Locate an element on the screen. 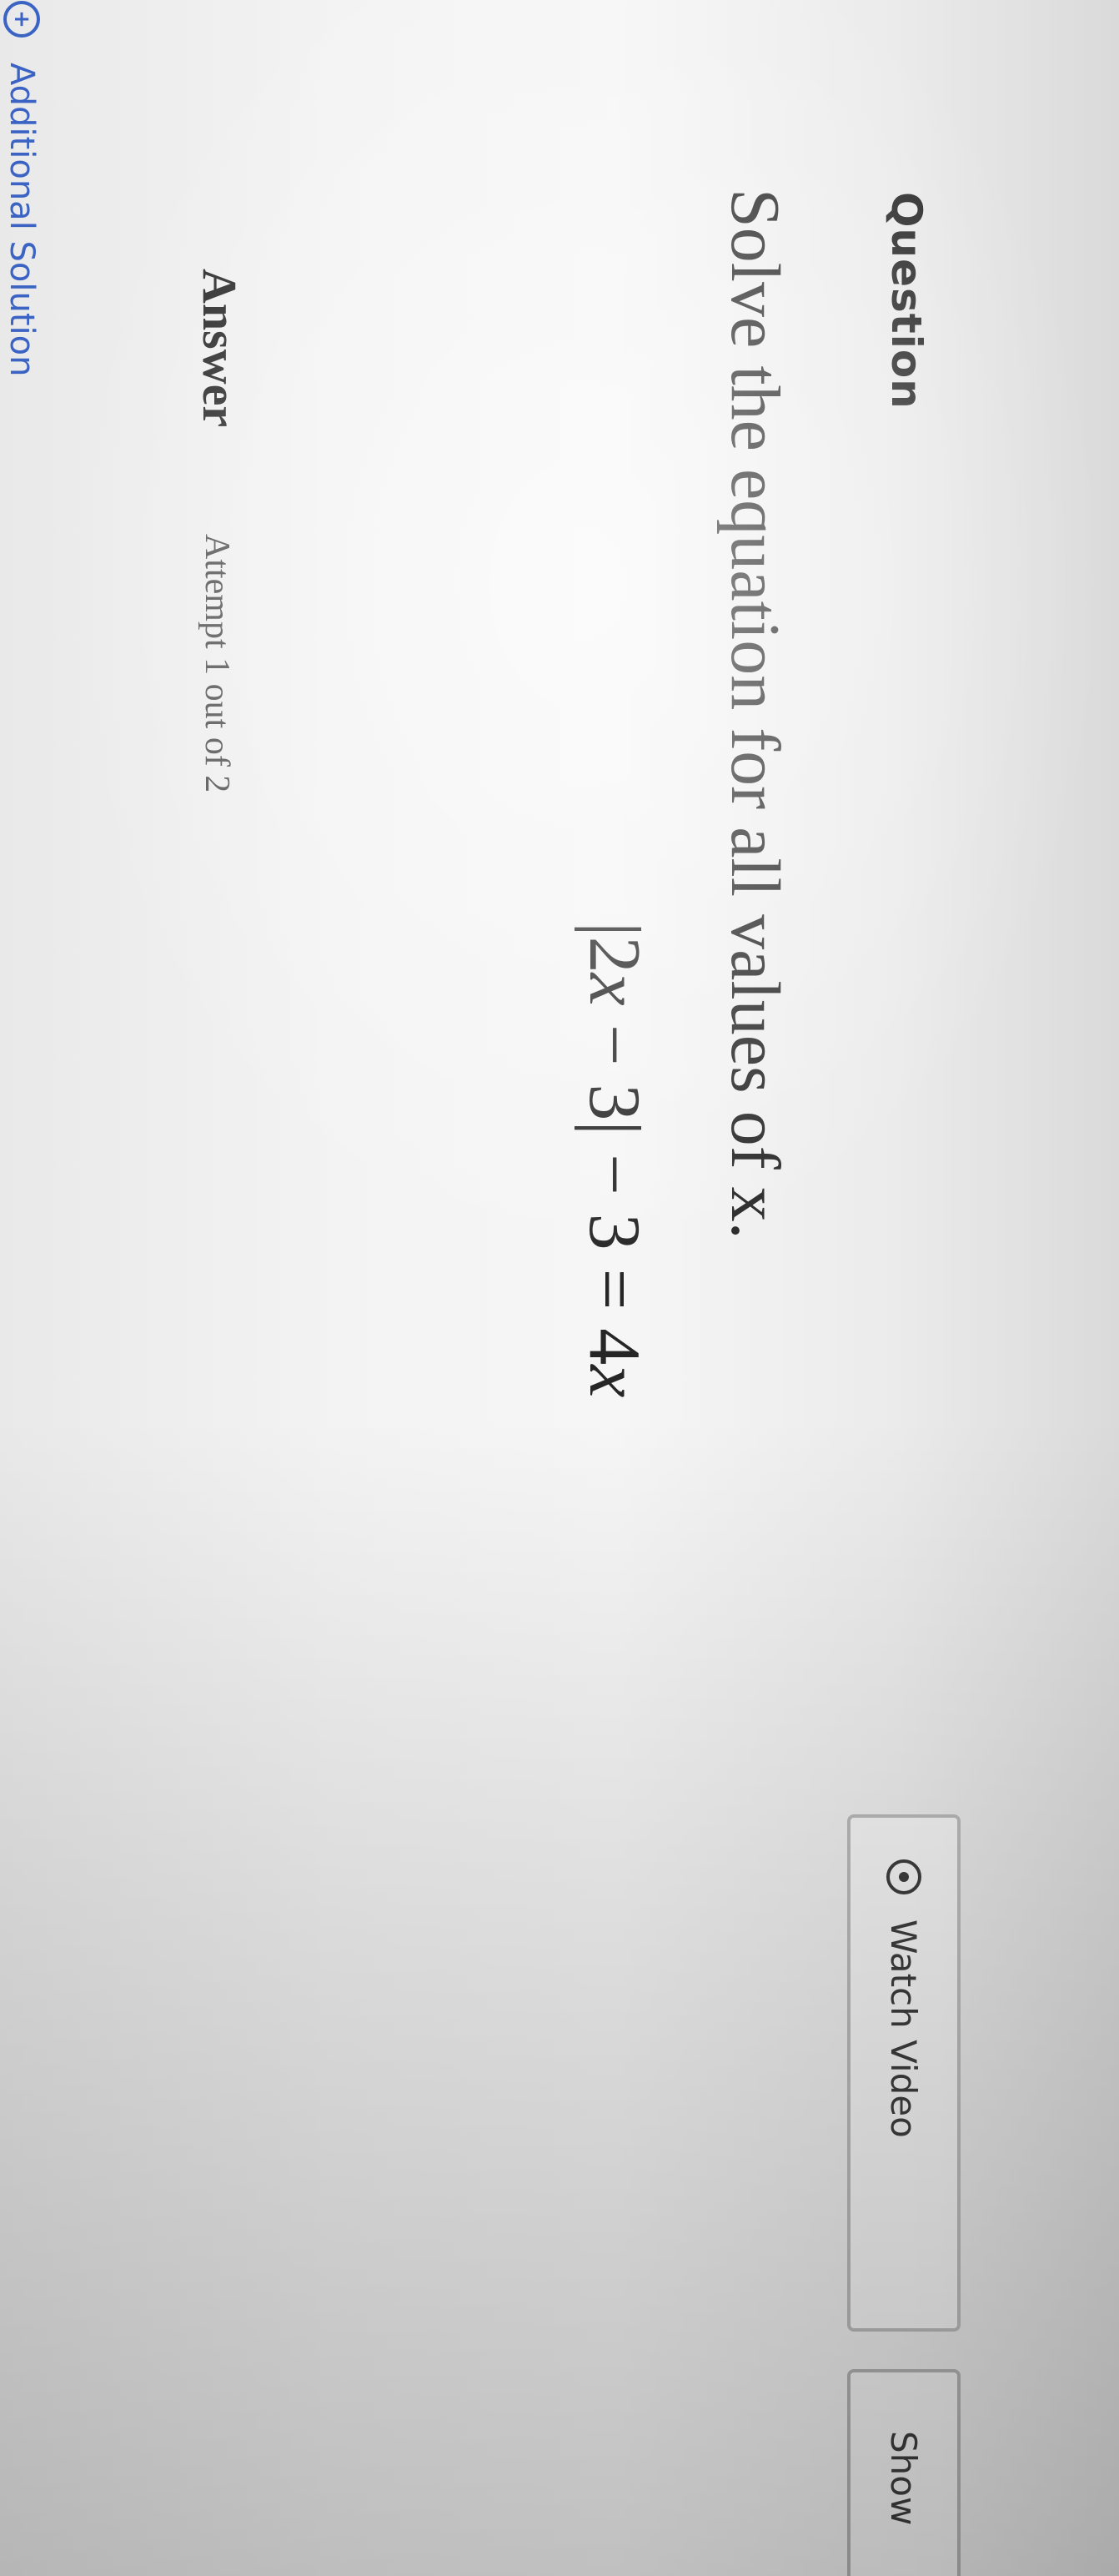 The width and height of the screenshot is (1119, 2576). equation-rhs: − 3 = 4 is located at coordinates (614, 1250).